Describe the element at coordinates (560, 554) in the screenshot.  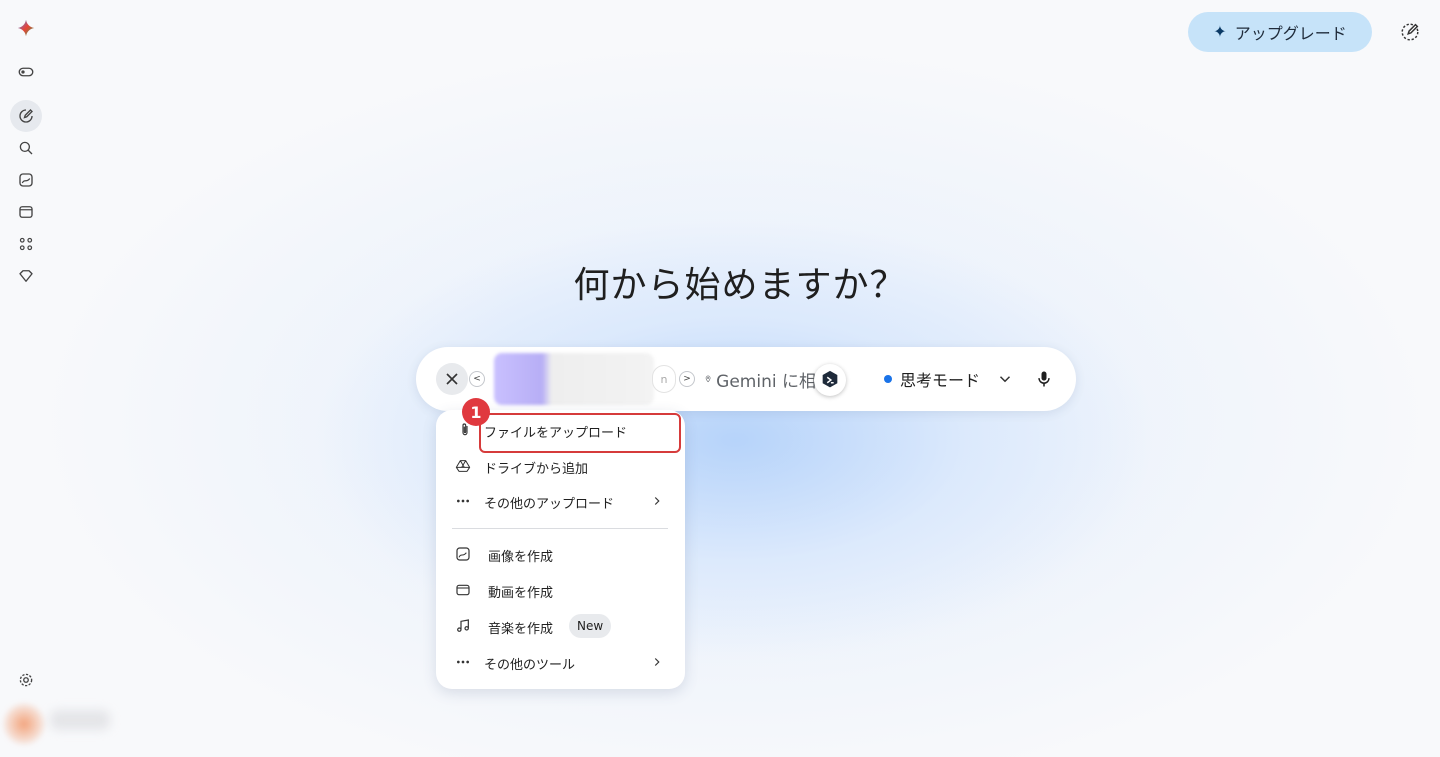
I see `menu-item-create-image: 画像を作成` at that location.